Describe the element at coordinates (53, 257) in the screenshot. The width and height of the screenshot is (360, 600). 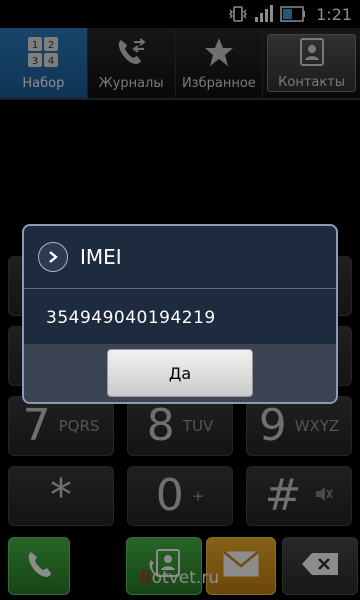
I see `chevron-right-icon` at that location.